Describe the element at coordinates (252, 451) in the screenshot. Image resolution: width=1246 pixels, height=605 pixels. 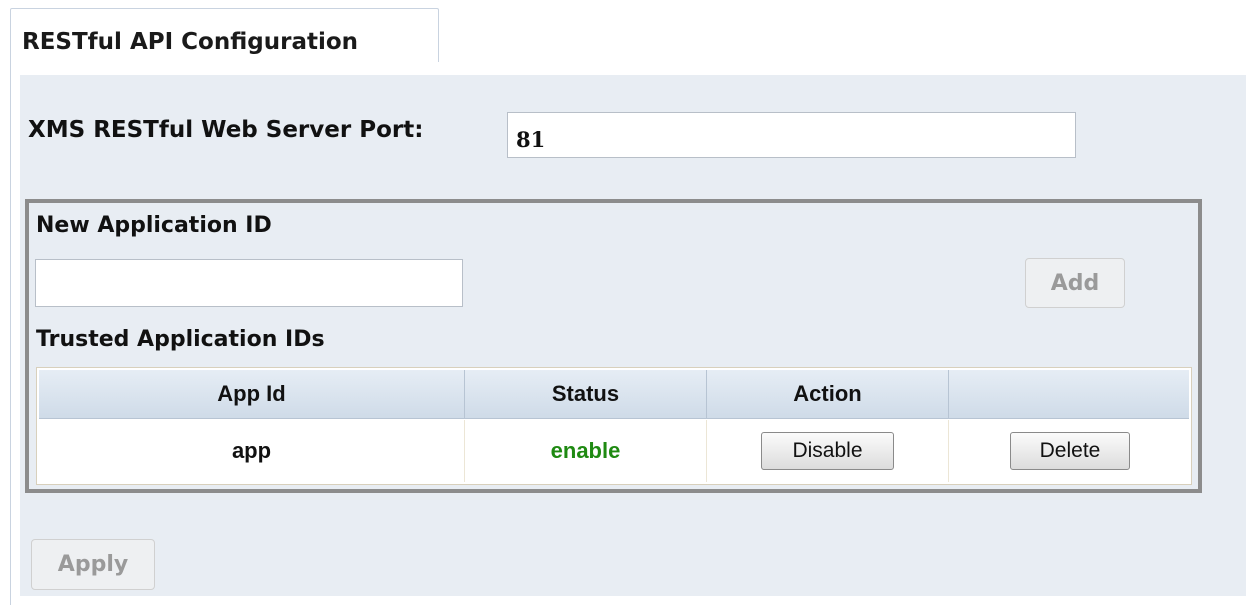
I see `app-id-cell: app` at that location.